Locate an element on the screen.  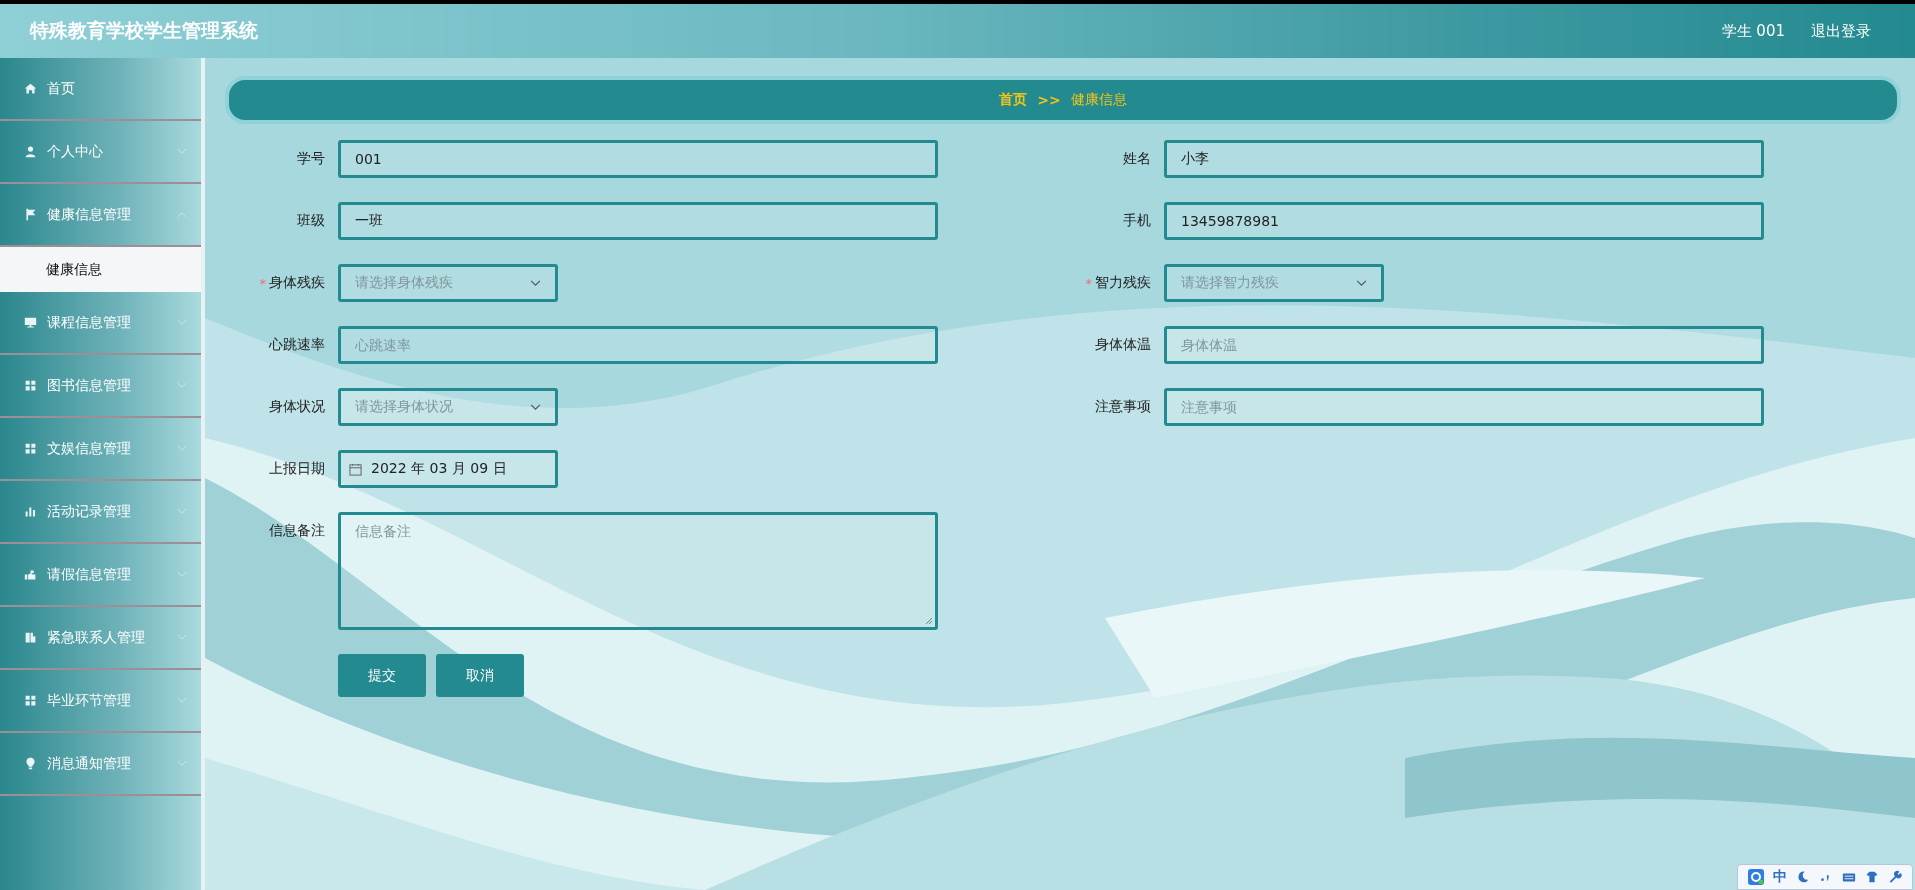
menu-item: 消息通知管理 is located at coordinates (100, 764).